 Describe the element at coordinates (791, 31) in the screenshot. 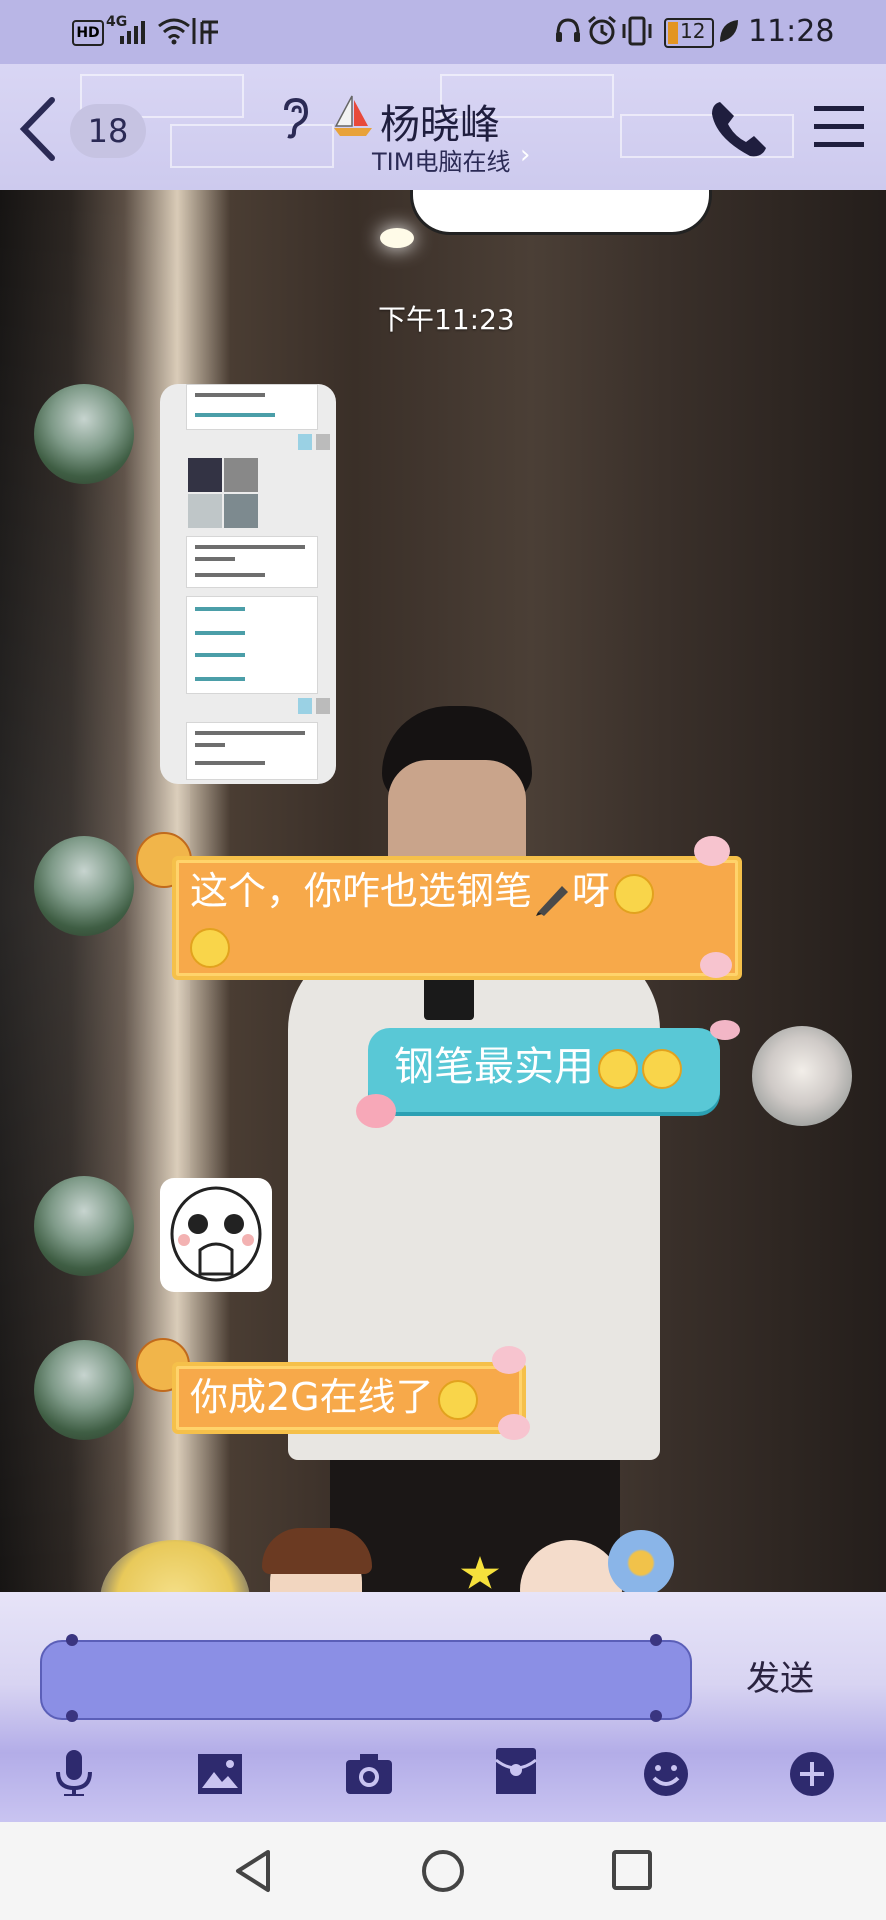

I see `status-time: 11:28` at that location.